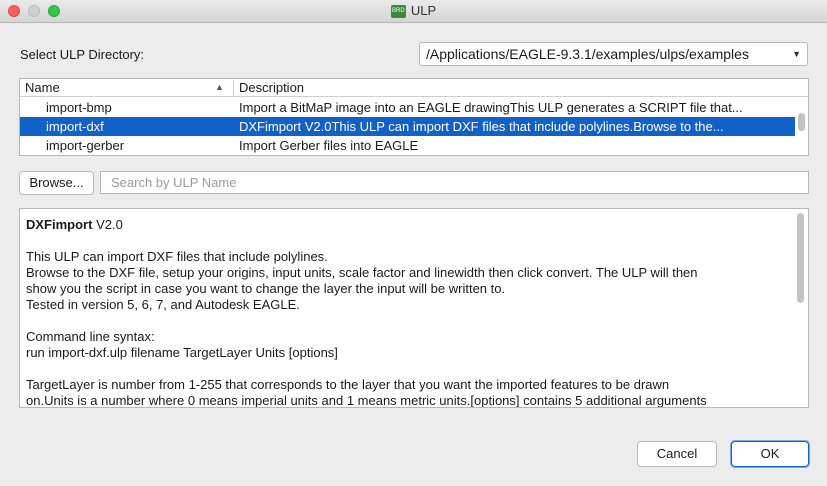  Describe the element at coordinates (770, 454) in the screenshot. I see `ok-button: OK` at that location.